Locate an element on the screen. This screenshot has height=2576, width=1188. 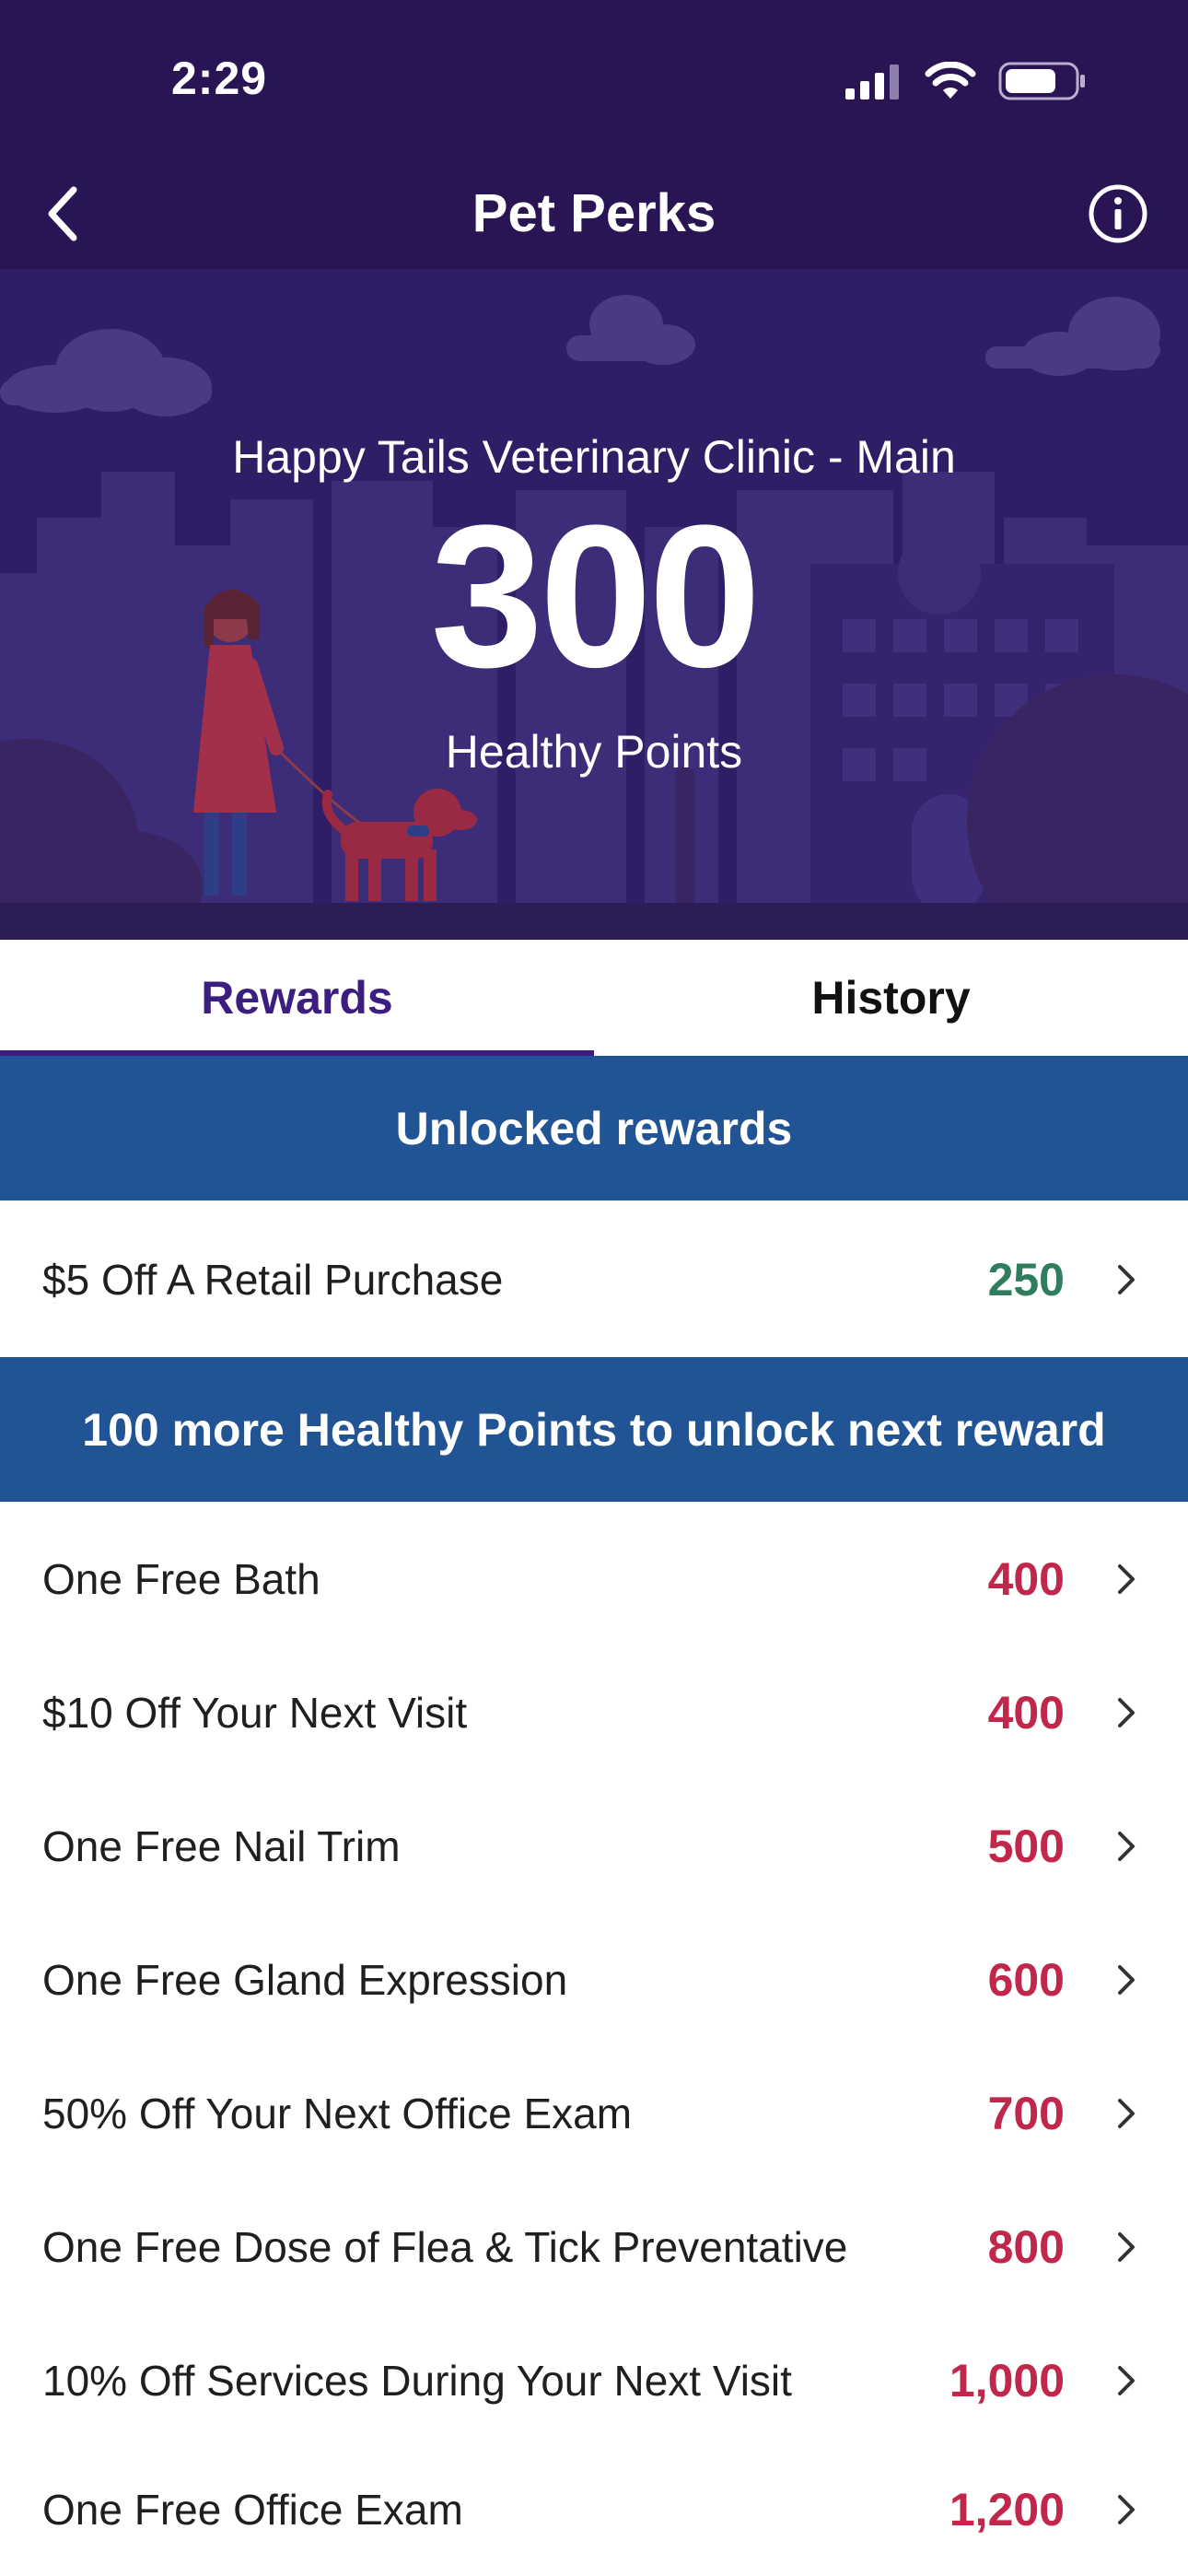
reward-label: 50% Off Your Next Office Exam is located at coordinates (337, 2113).